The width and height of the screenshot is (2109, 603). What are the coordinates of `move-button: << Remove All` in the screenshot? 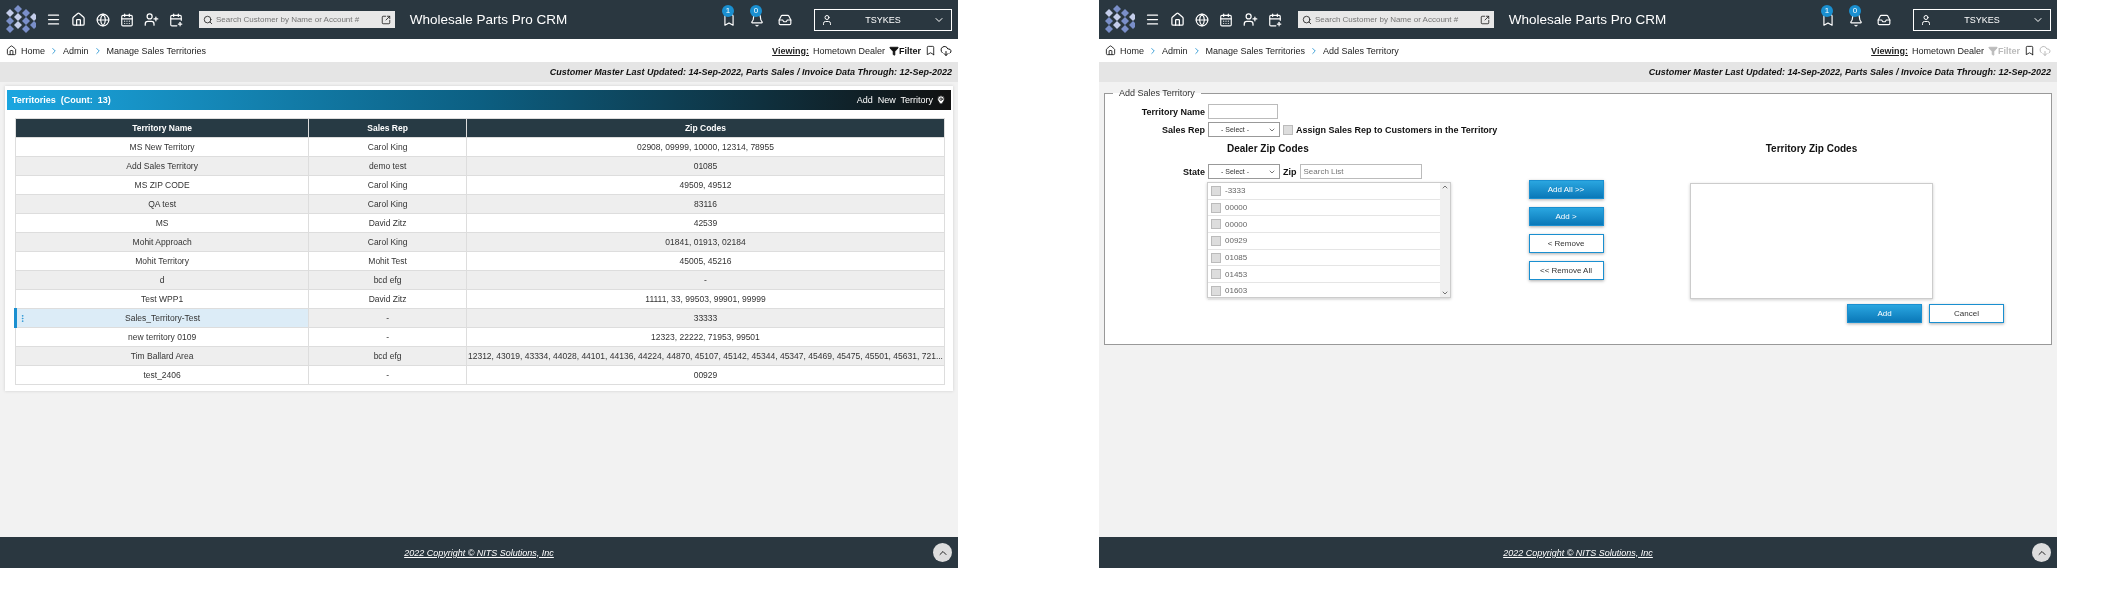 It's located at (1566, 270).